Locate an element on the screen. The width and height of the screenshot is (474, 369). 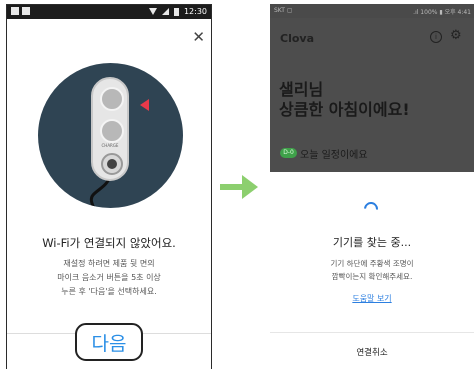
search-description: 기기 하단에 주황색 조명이 깜빡이는지 확인해주세요. is located at coordinates (372, 270).